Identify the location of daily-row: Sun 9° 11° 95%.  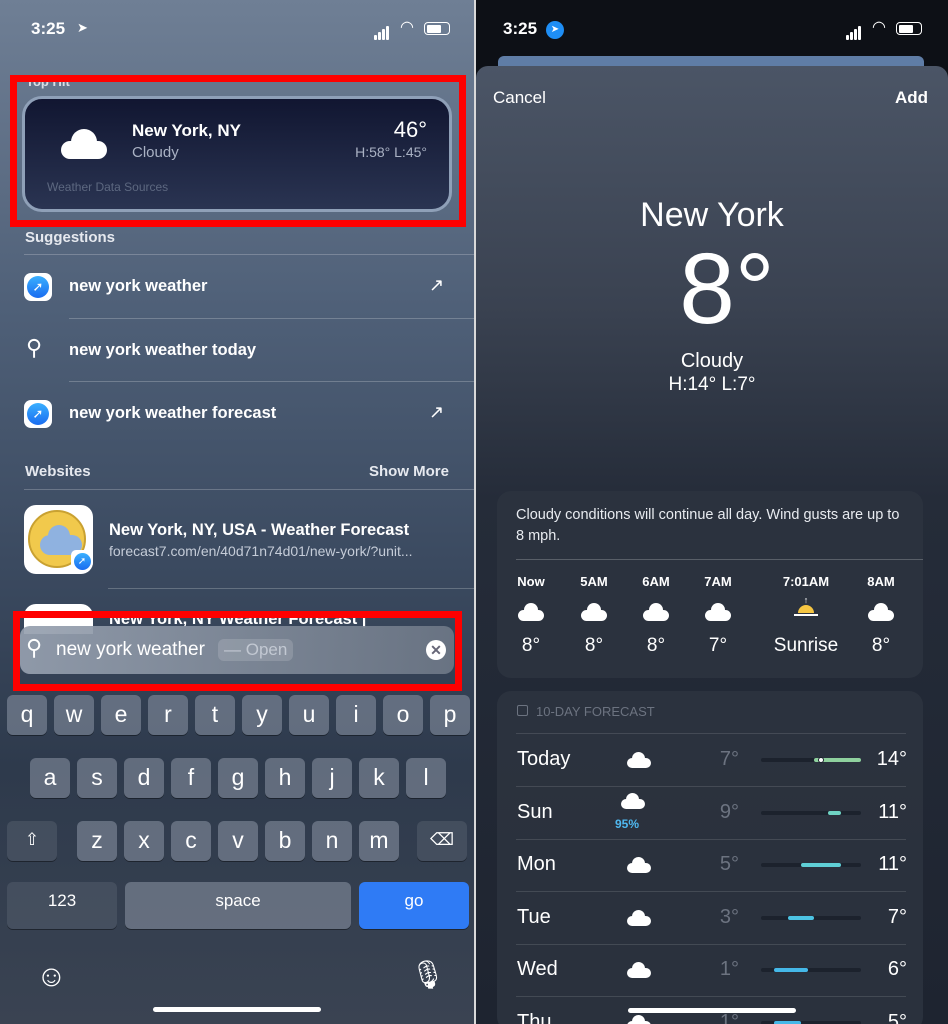
(702, 813).